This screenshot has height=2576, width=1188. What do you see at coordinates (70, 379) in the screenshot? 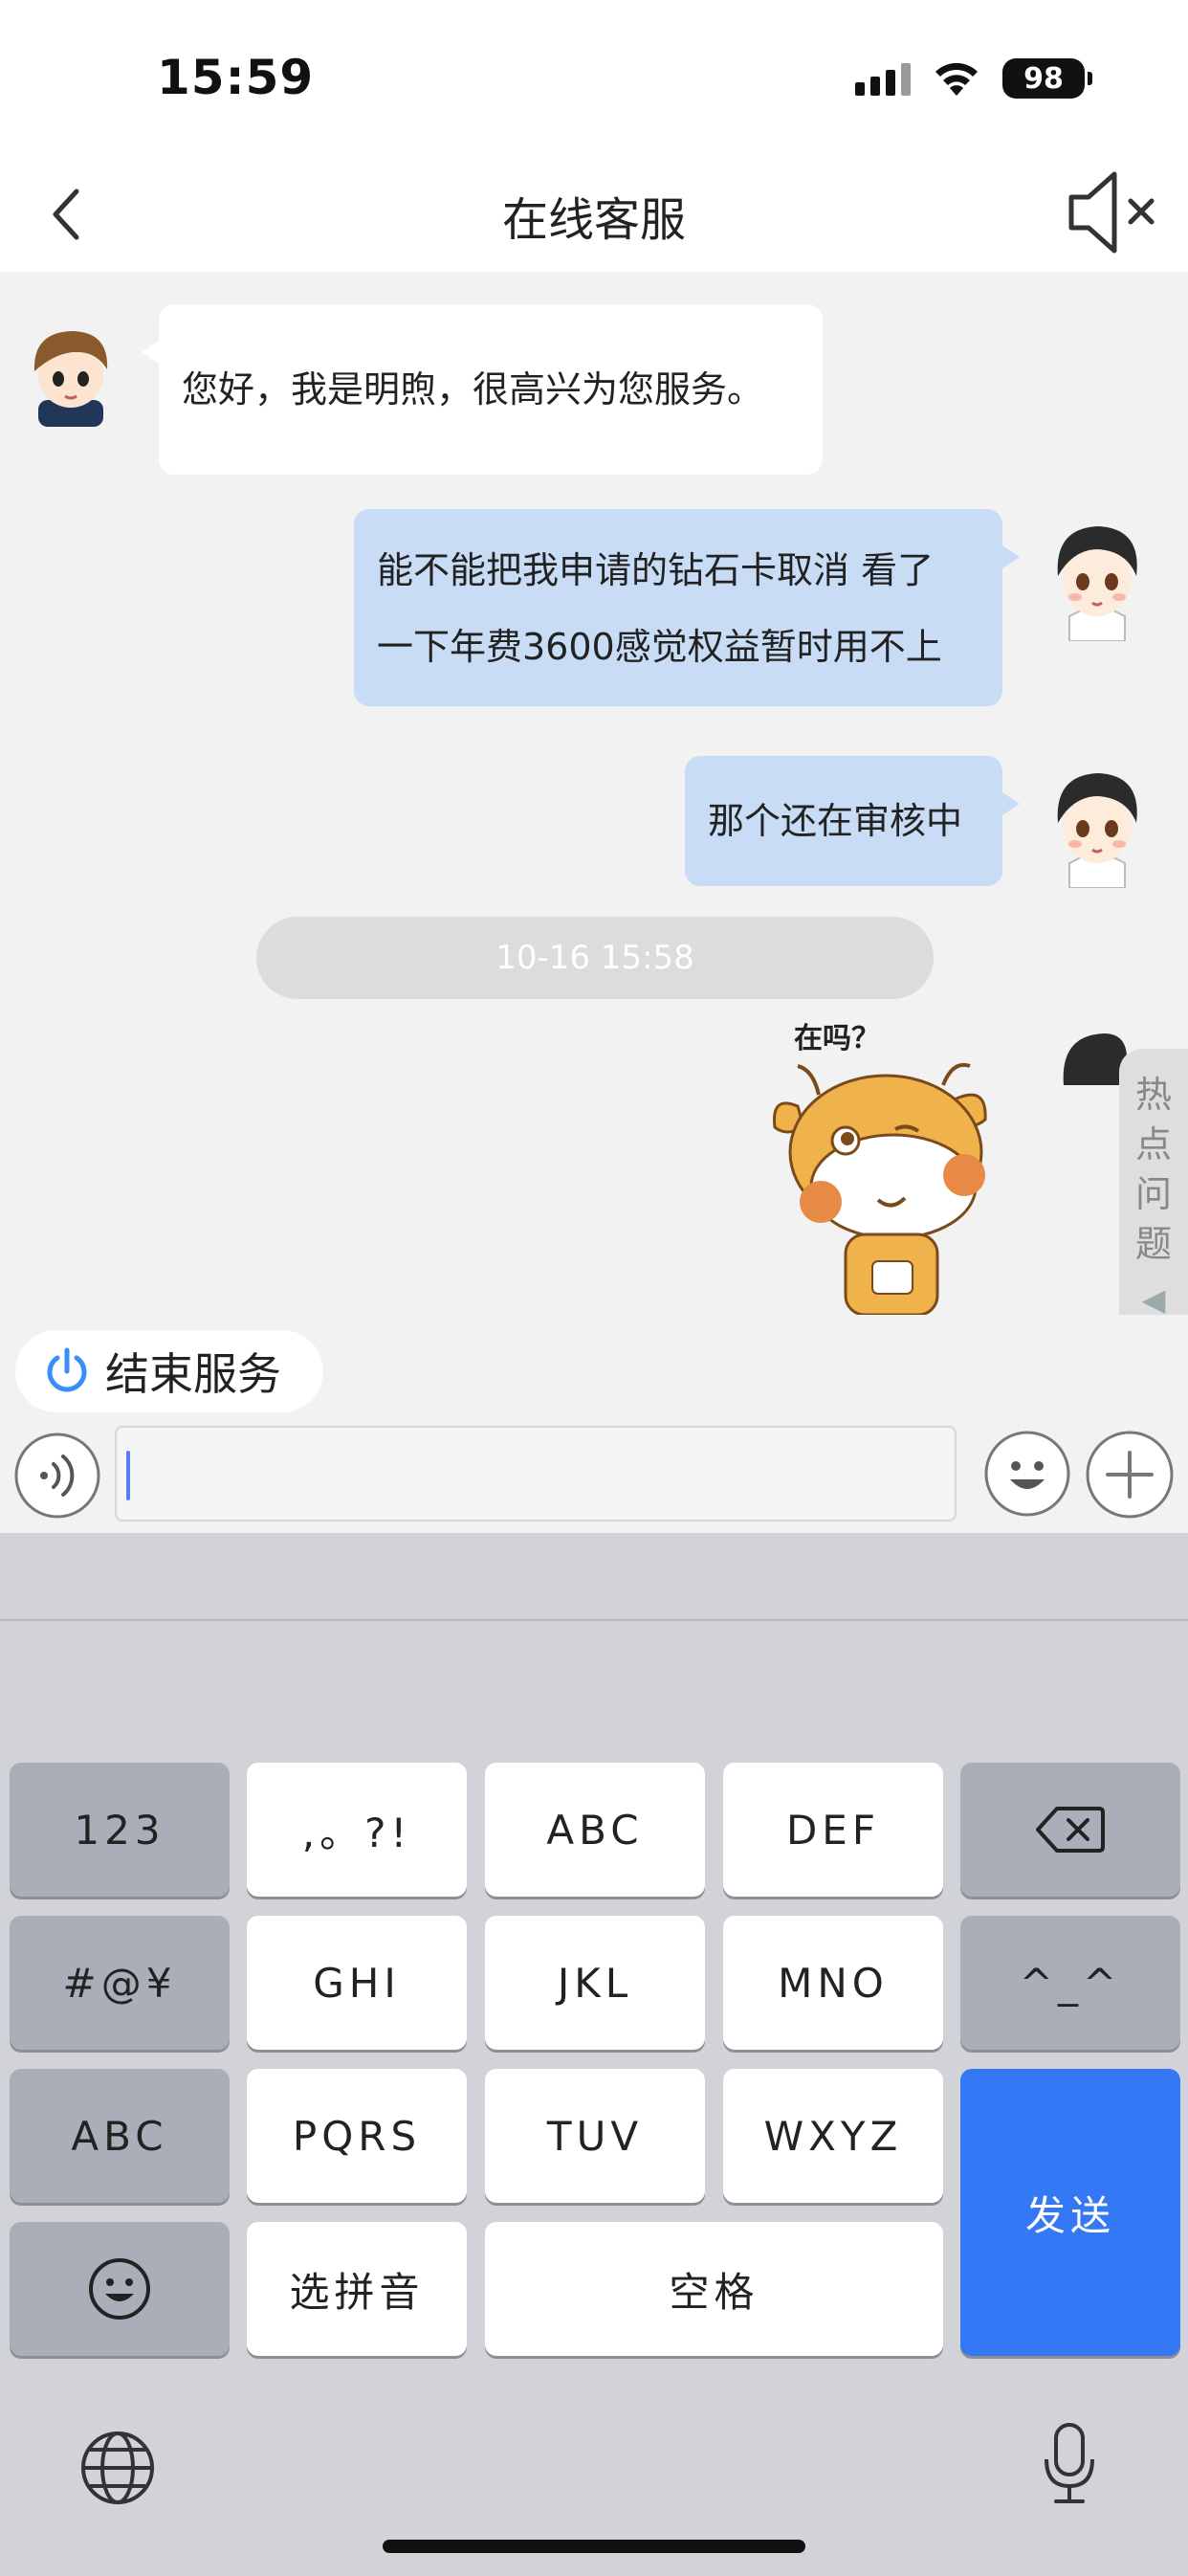
I see `agent-avatar` at bounding box center [70, 379].